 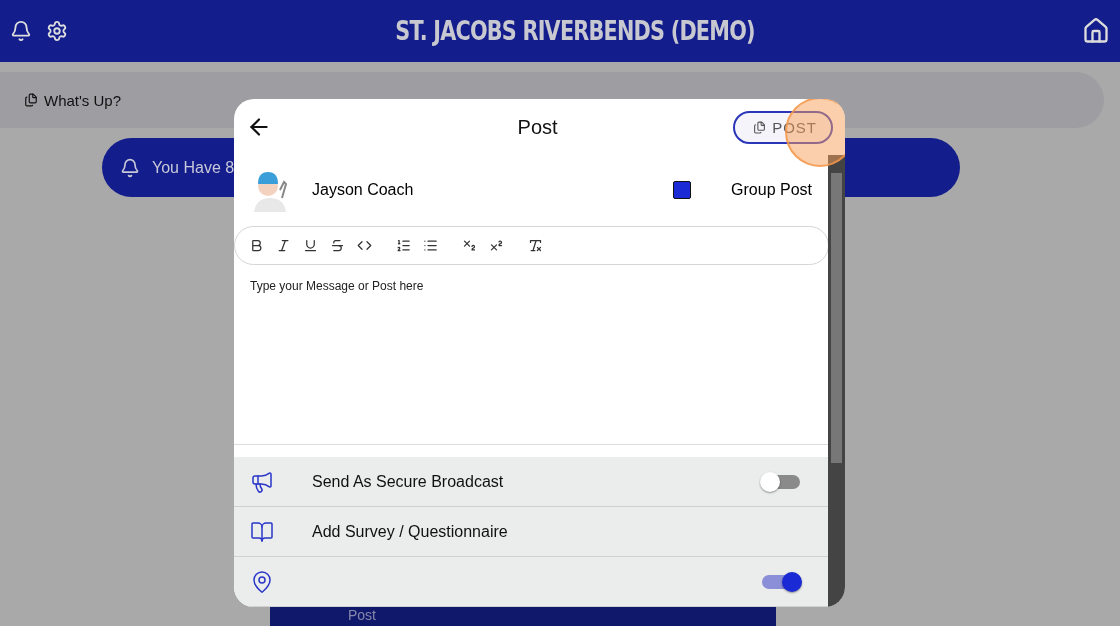 I want to click on option-label: Add Survey / Questionnaire, so click(x=410, y=531).